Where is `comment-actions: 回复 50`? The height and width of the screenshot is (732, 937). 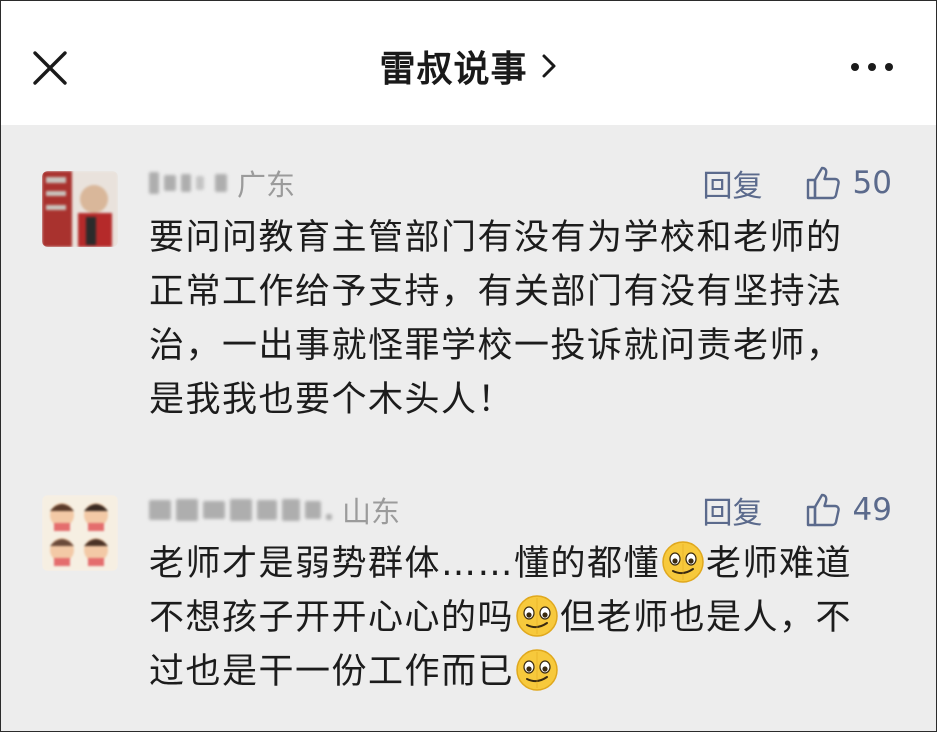 comment-actions: 回复 50 is located at coordinates (797, 183).